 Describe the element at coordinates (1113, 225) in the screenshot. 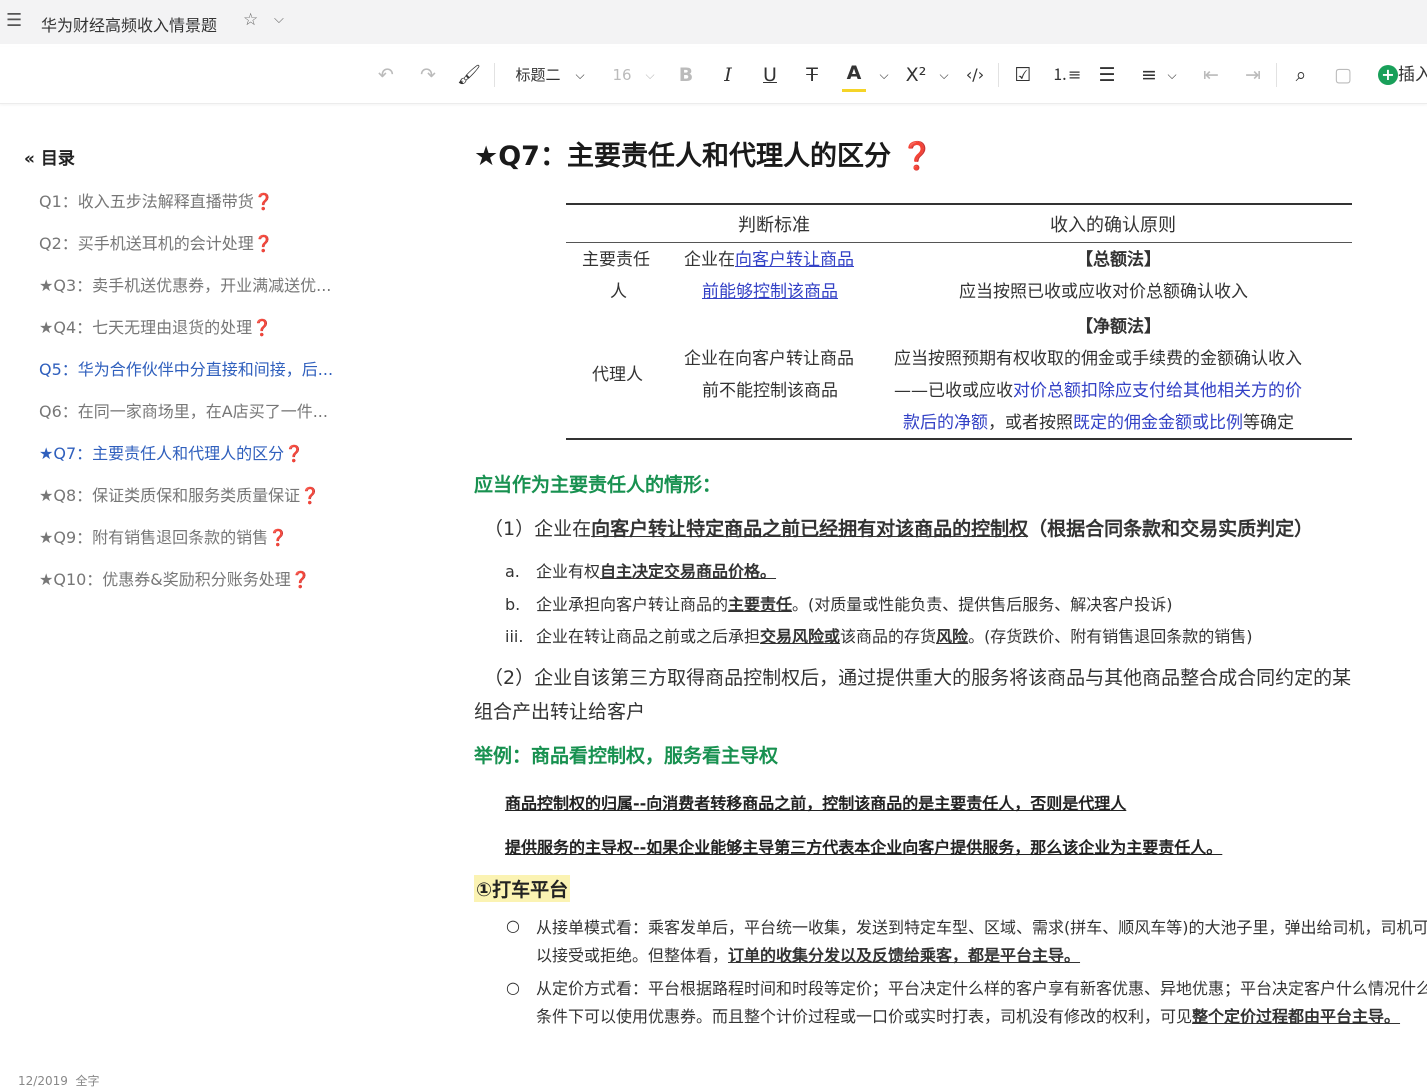

I see `column-header: 收入的确认原则` at that location.